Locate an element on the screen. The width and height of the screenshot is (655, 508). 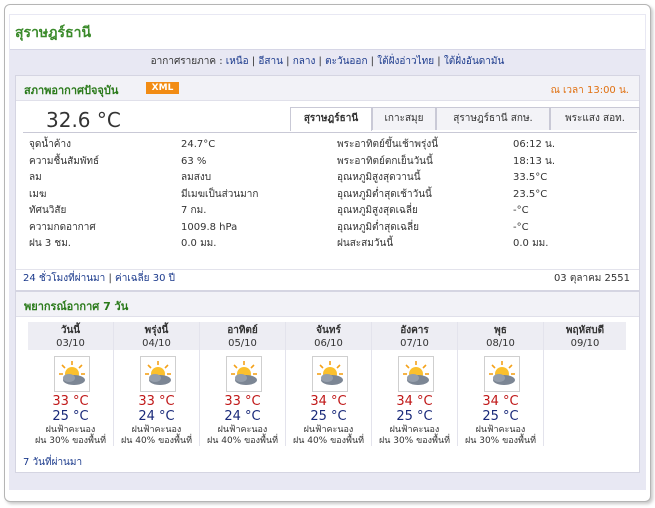
obs-value: มีเมฆเป็นส่วนมาก is located at coordinates (220, 194).